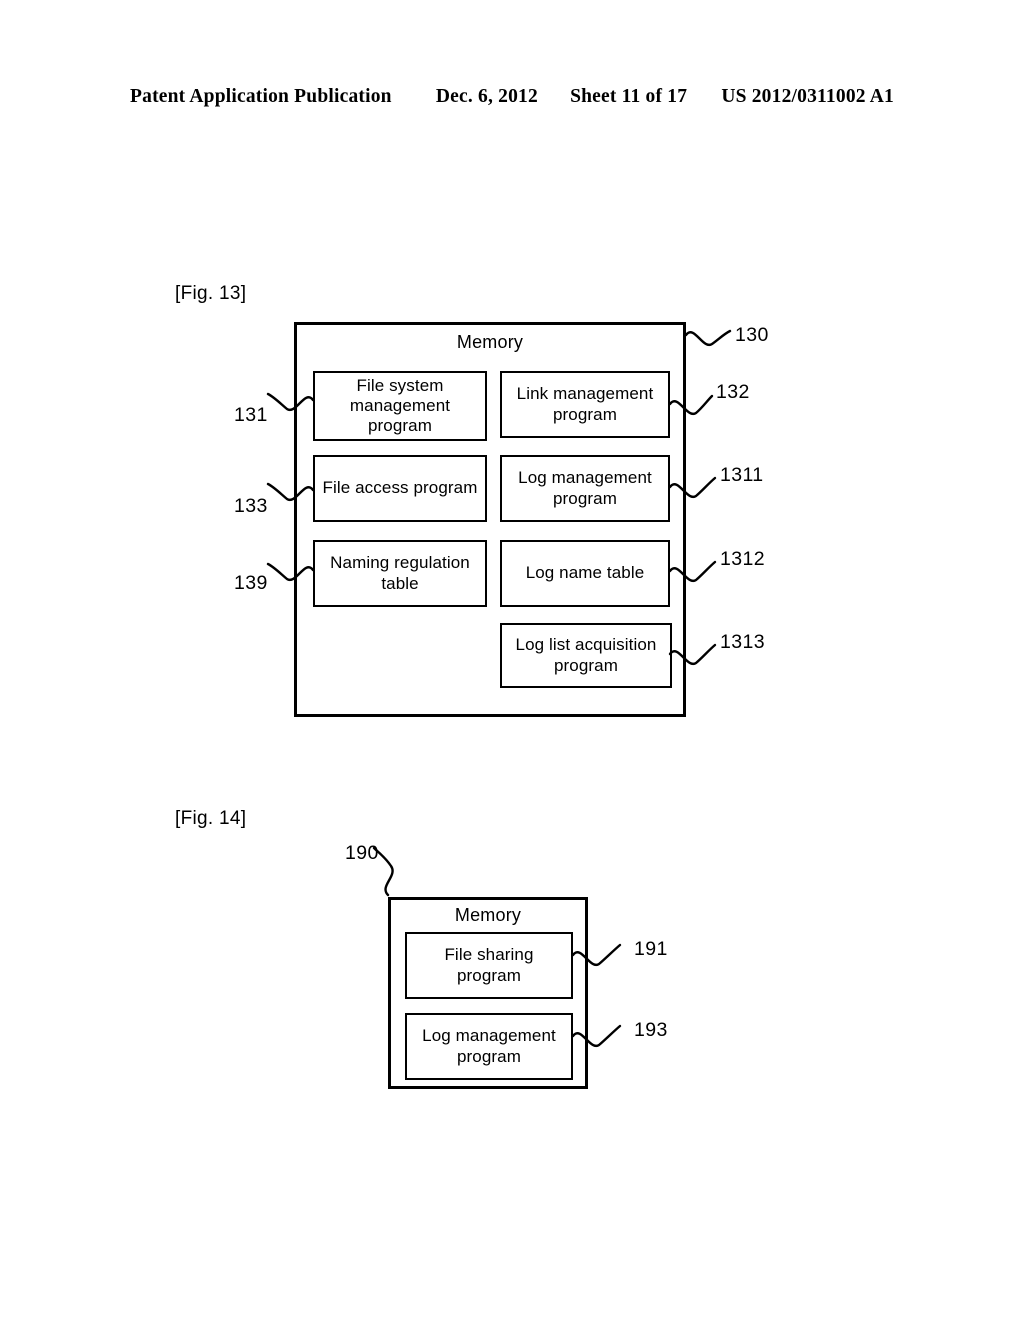 The height and width of the screenshot is (1320, 1024). Describe the element at coordinates (400, 573) in the screenshot. I see `block-naming-regulation-table: Naming regulation table` at that location.